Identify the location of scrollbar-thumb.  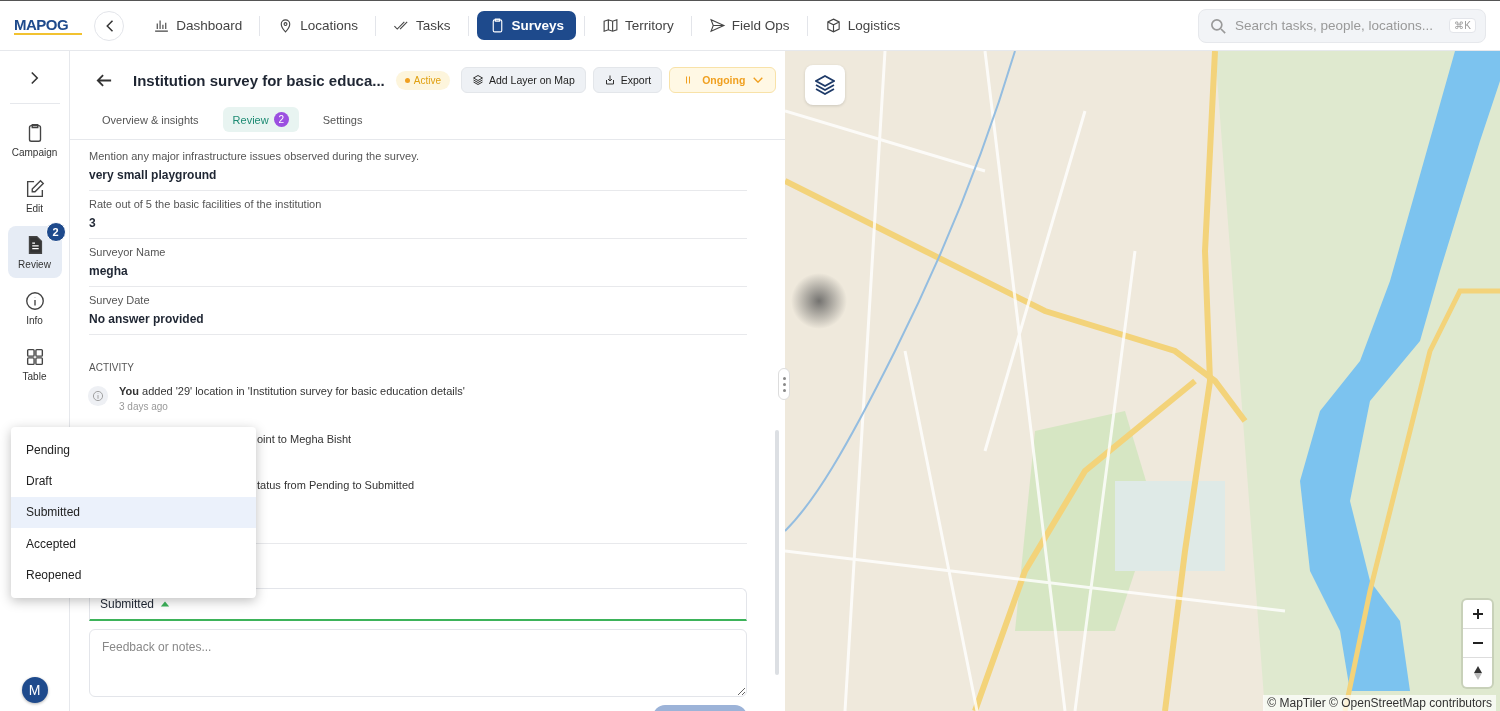
(777, 552).